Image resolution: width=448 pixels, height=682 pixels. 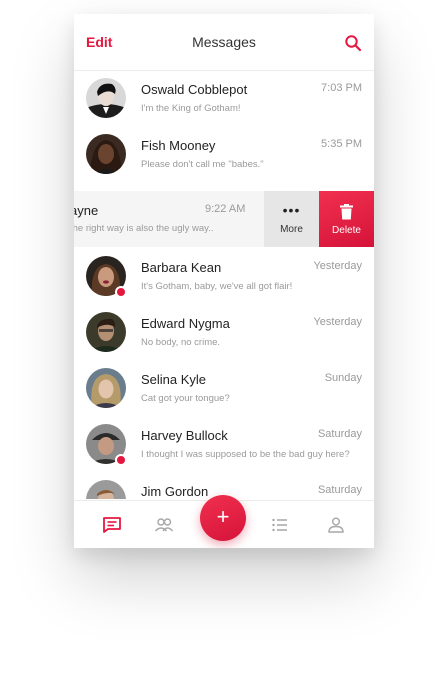 What do you see at coordinates (291, 229) in the screenshot?
I see `more-label: More` at bounding box center [291, 229].